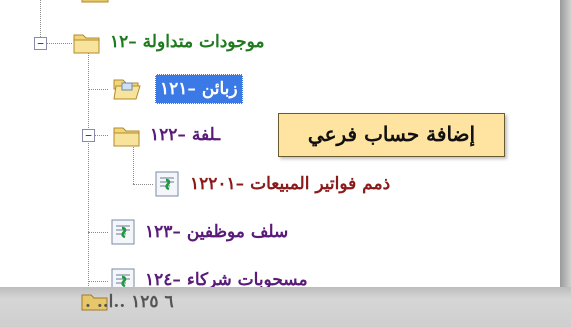 This screenshot has width=571, height=327. Describe the element at coordinates (216, 232) in the screenshot. I see `tree-node-label: سلف موظفين –١٢٣` at that location.